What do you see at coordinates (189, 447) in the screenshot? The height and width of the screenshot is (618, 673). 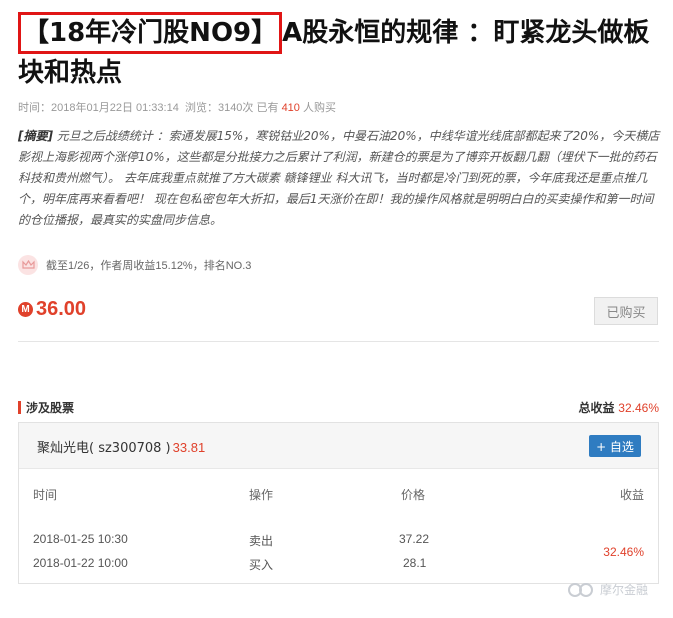 I see `stock-price: 33.81` at bounding box center [189, 447].